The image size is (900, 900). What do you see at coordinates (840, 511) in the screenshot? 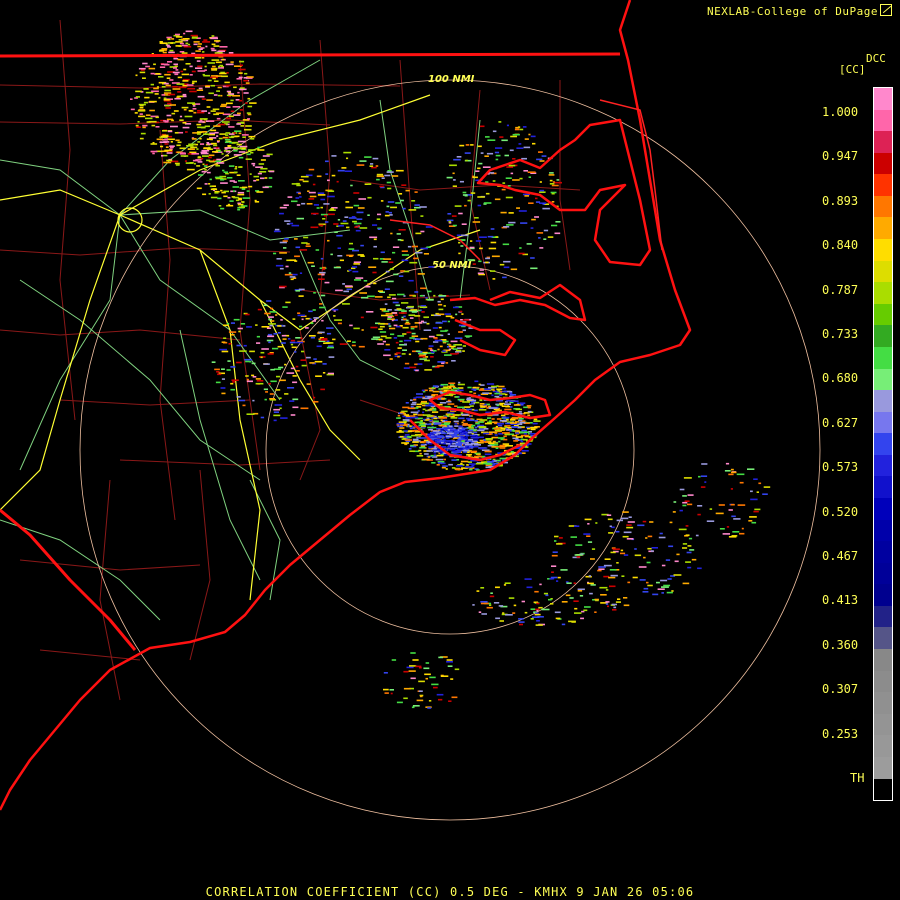
I see `legend-tick-label: 0.520` at bounding box center [840, 511].